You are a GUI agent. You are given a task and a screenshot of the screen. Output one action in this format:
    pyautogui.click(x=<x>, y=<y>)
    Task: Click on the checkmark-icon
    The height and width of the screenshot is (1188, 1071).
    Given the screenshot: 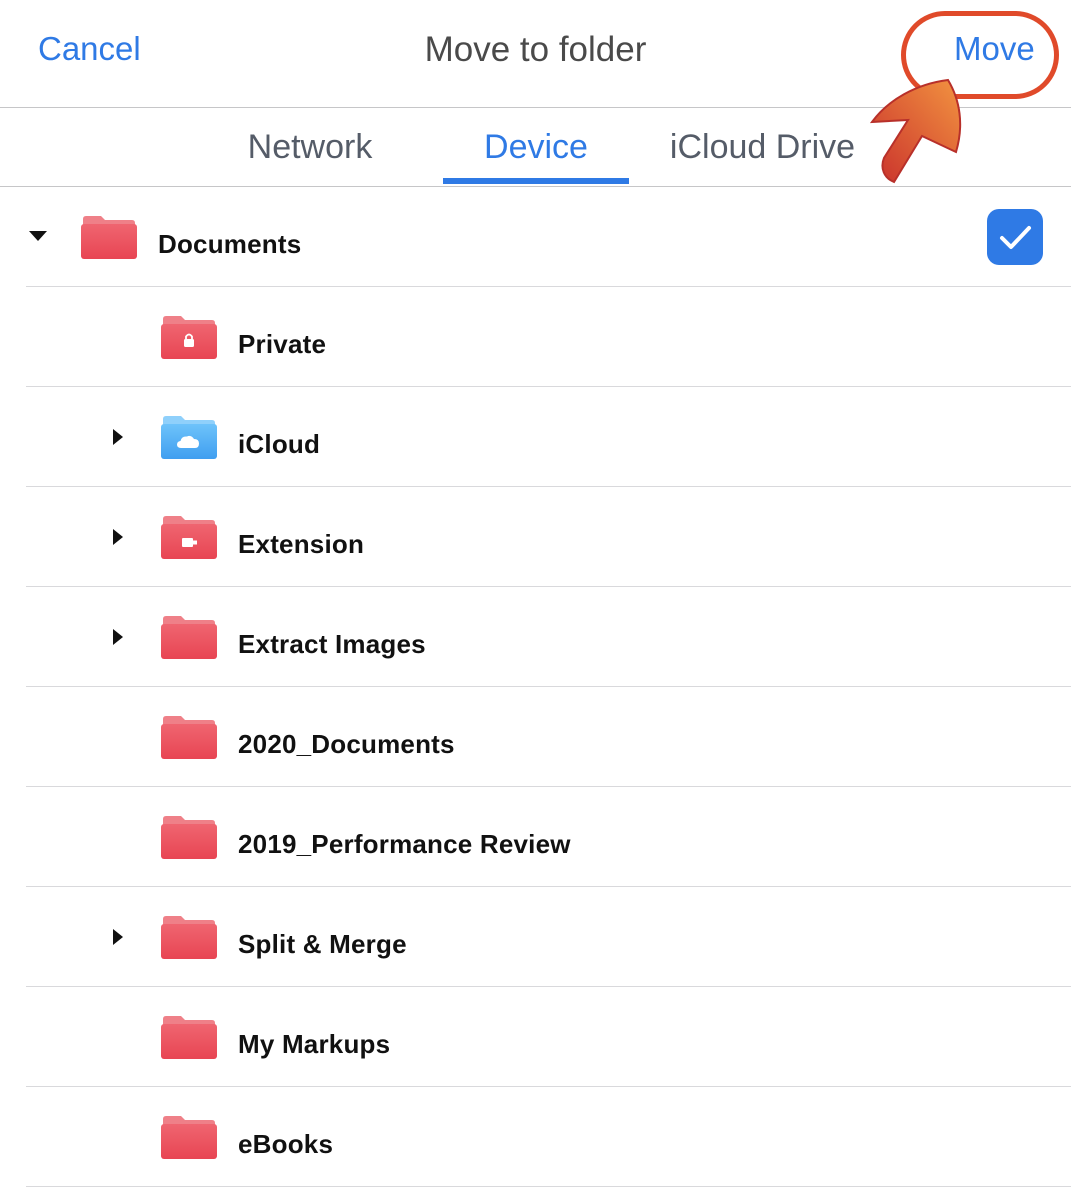 What is the action you would take?
    pyautogui.click(x=1015, y=237)
    